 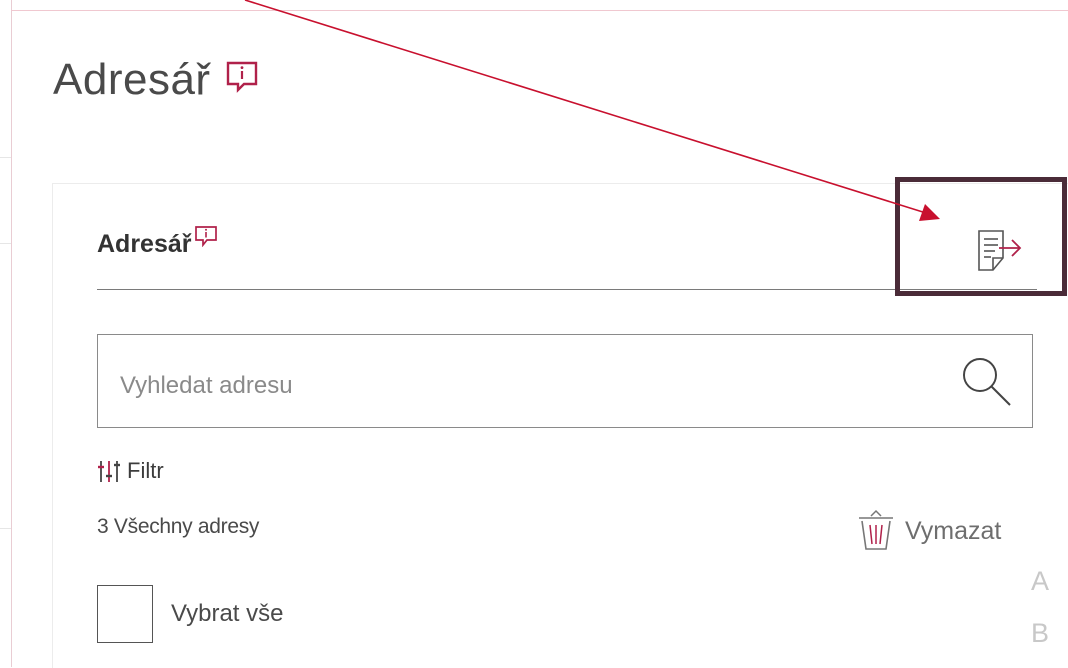 I want to click on top-edge-line, so click(x=539, y=5).